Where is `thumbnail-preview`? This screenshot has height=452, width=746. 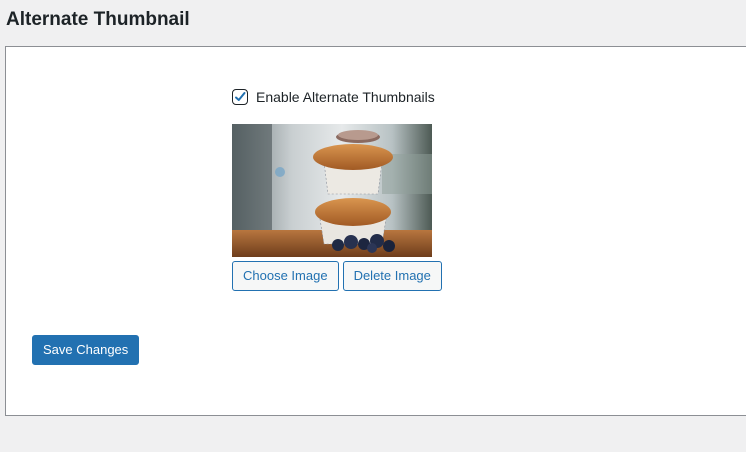
thumbnail-preview is located at coordinates (332, 190).